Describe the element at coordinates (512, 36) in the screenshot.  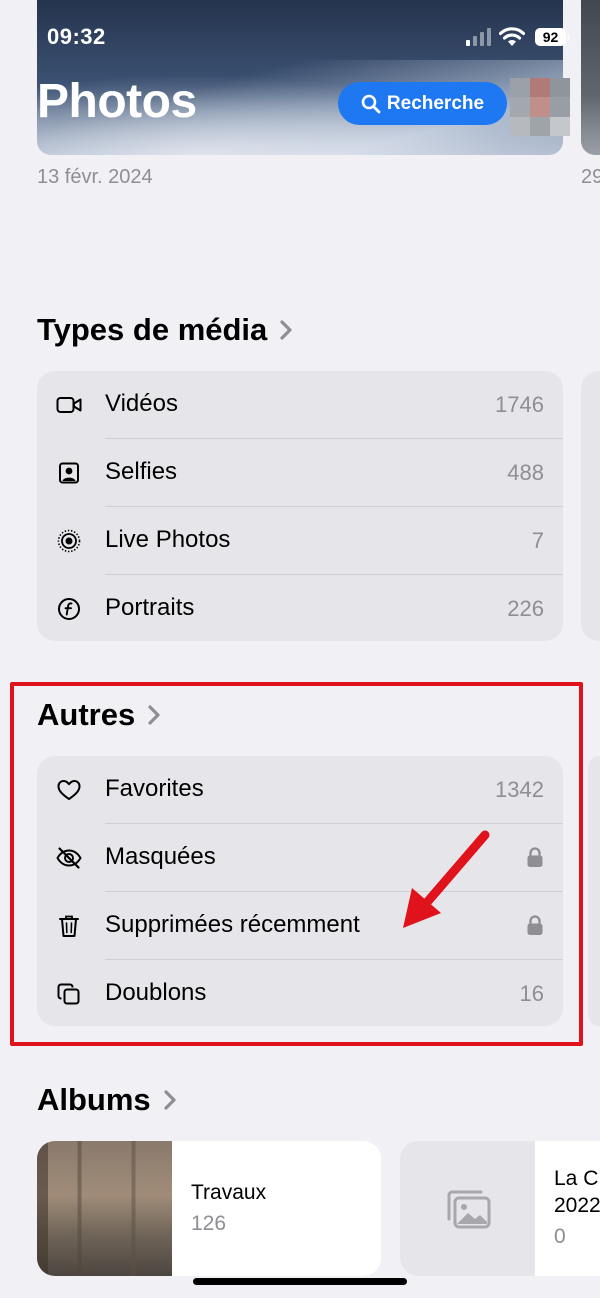
I see `wifi-icon` at that location.